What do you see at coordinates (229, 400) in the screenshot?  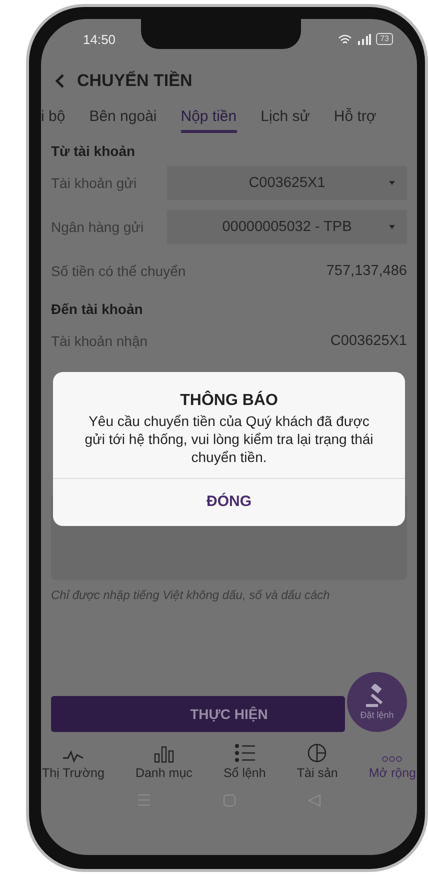 I see `dialog-title: THÔNG BÁO` at bounding box center [229, 400].